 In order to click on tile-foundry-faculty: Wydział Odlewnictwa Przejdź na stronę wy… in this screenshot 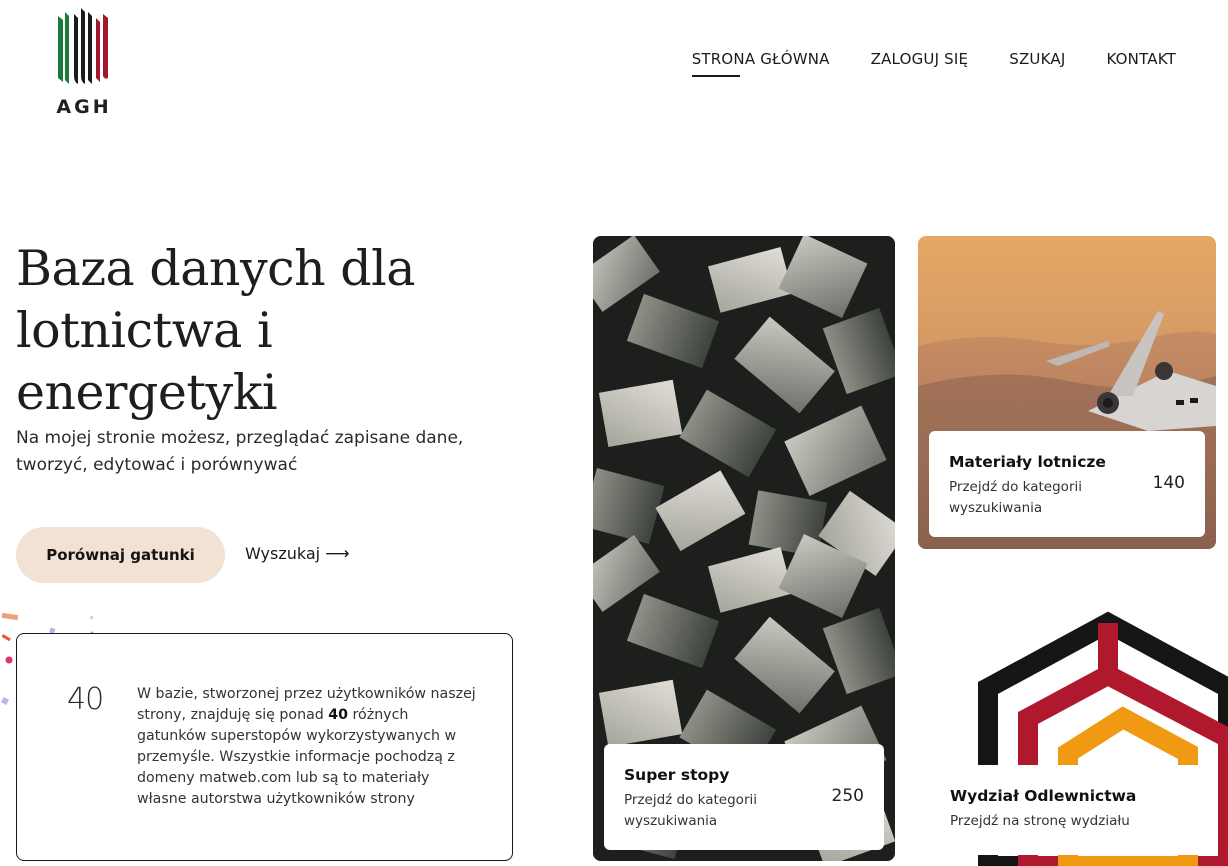, I will do `click(1073, 719)`.